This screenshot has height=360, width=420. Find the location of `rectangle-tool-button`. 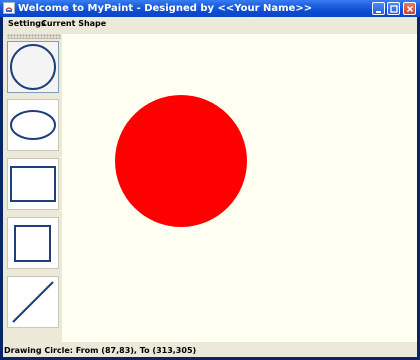

rectangle-tool-button is located at coordinates (33, 184).